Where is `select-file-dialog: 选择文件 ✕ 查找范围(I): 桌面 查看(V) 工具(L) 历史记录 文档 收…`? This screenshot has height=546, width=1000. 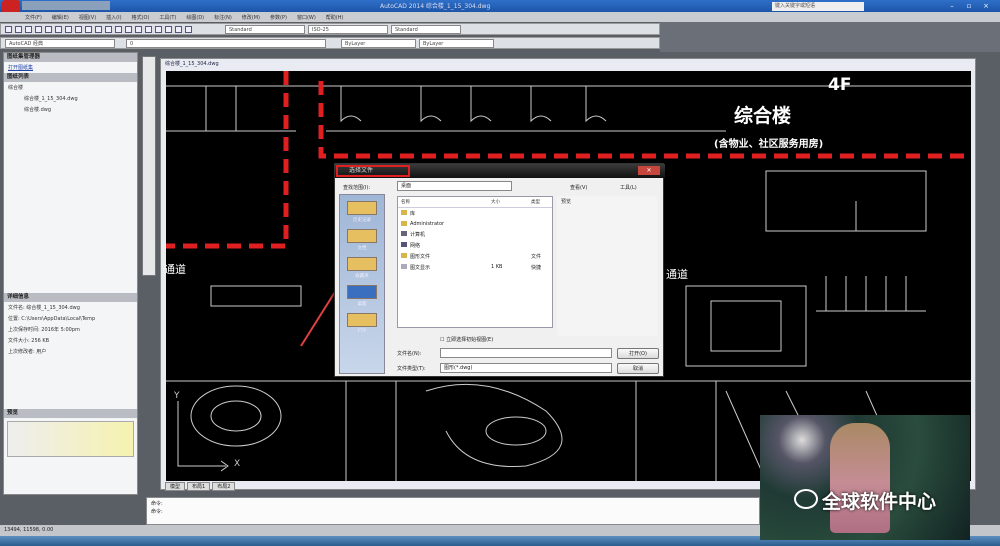
select-file-dialog: 选择文件 ✕ 查找范围(I): 桌面 查看(V) 工具(L) 历史记录 文档 收… is located at coordinates (499, 270).